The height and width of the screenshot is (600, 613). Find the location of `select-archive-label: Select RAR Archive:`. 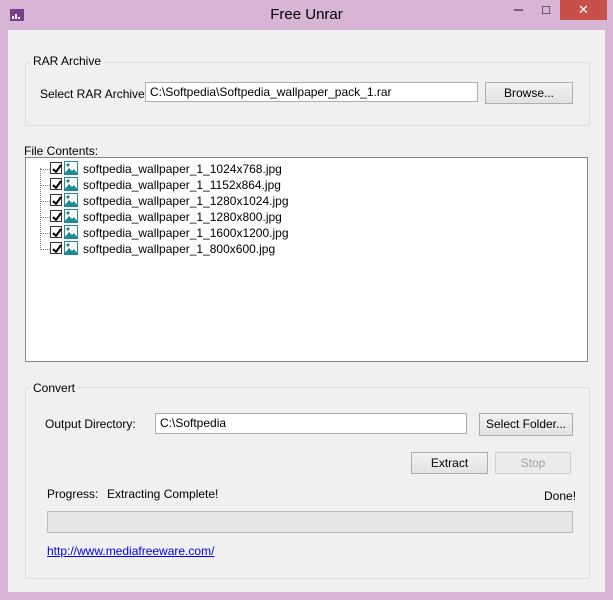

select-archive-label: Select RAR Archive: is located at coordinates (94, 94).